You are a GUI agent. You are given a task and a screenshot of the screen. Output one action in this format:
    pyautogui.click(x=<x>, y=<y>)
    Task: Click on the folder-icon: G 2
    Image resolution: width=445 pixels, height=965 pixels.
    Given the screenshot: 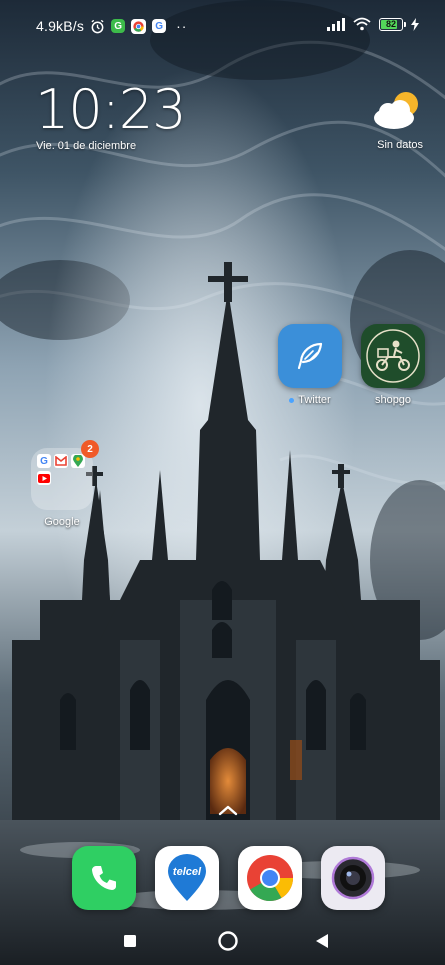 What is the action you would take?
    pyautogui.click(x=65, y=475)
    